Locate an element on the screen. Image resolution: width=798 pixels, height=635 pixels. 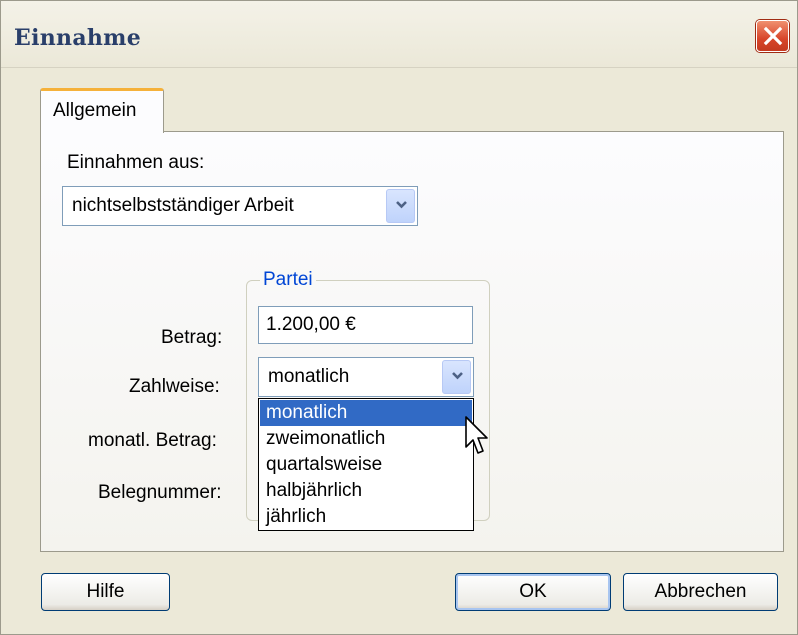
zahlweise-dropdown-button is located at coordinates (456, 377).